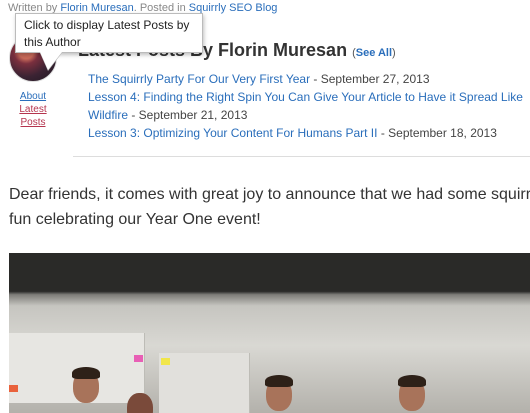  I want to click on latest-posts-link: Latest Posts, so click(33, 116).